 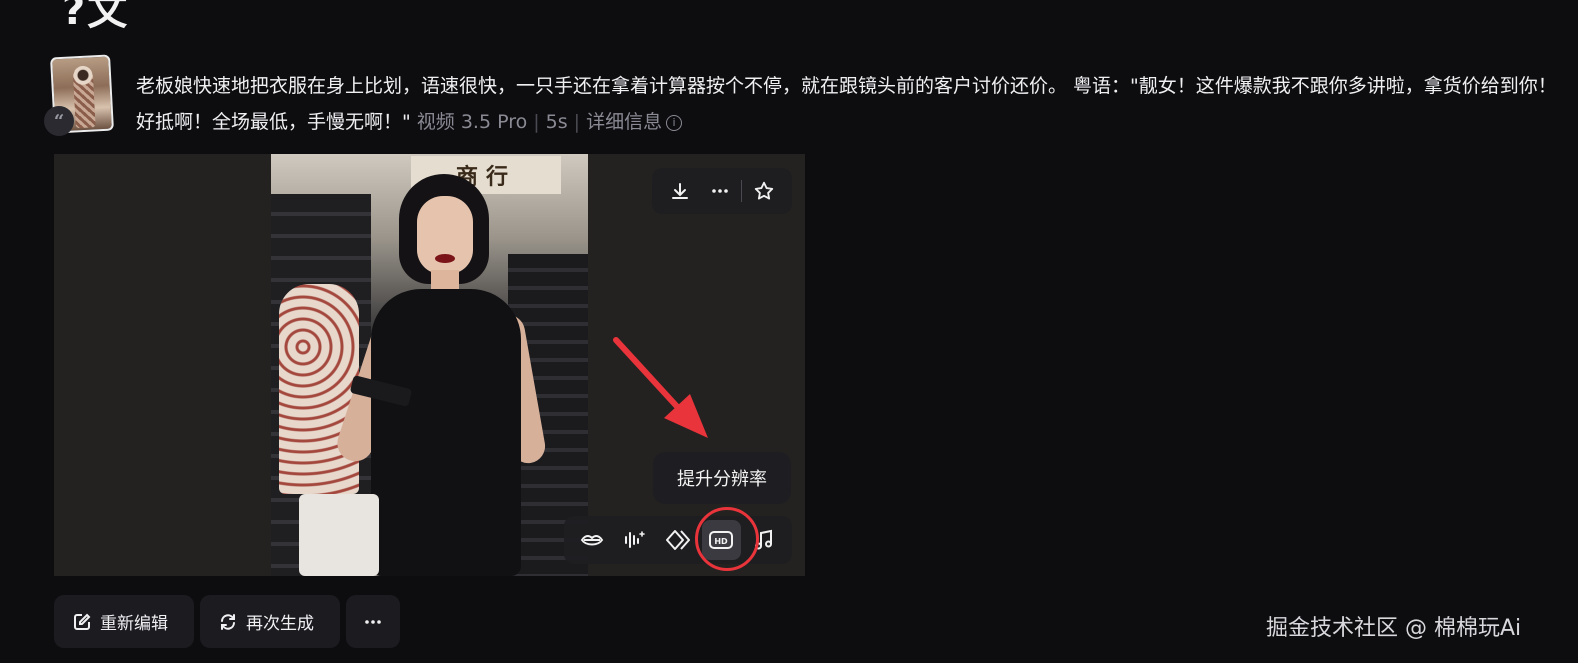 I want to click on page-title-fragment: ?文, so click(x=96, y=17).